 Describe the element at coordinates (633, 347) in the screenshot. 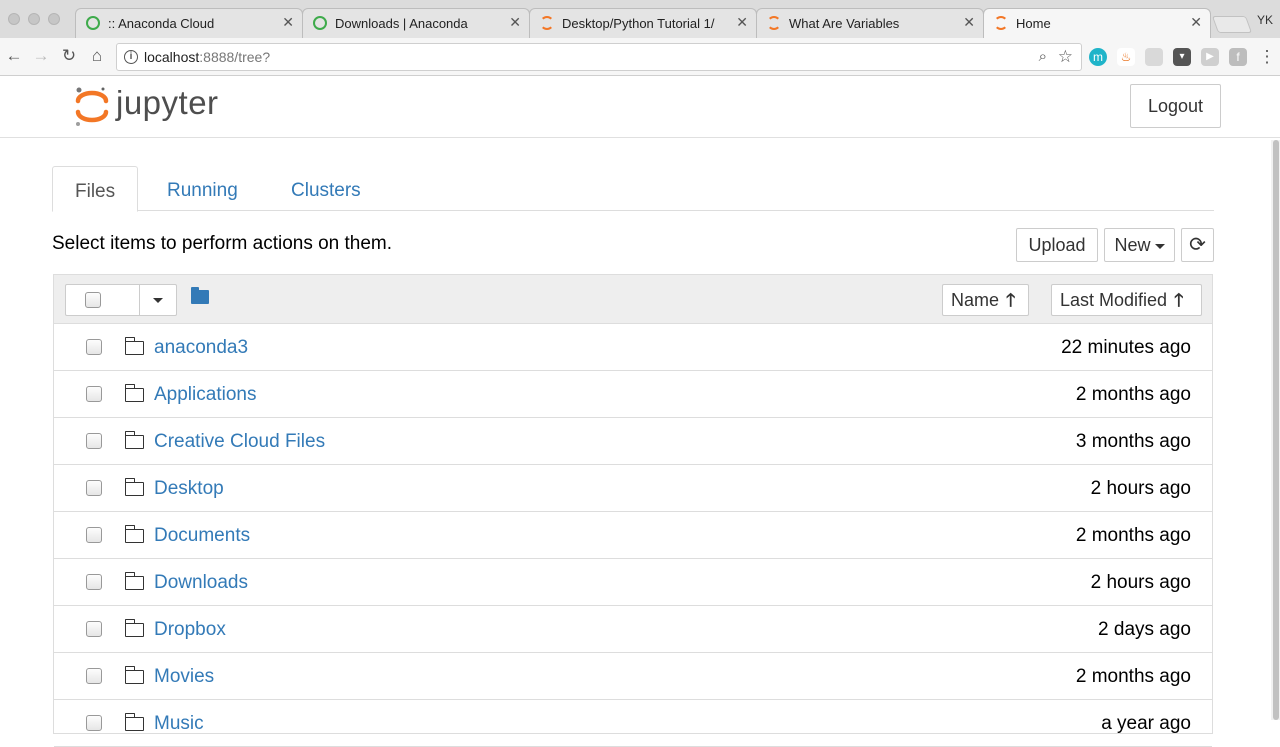

I see `list-item: anaconda3 22 minutes ago` at that location.